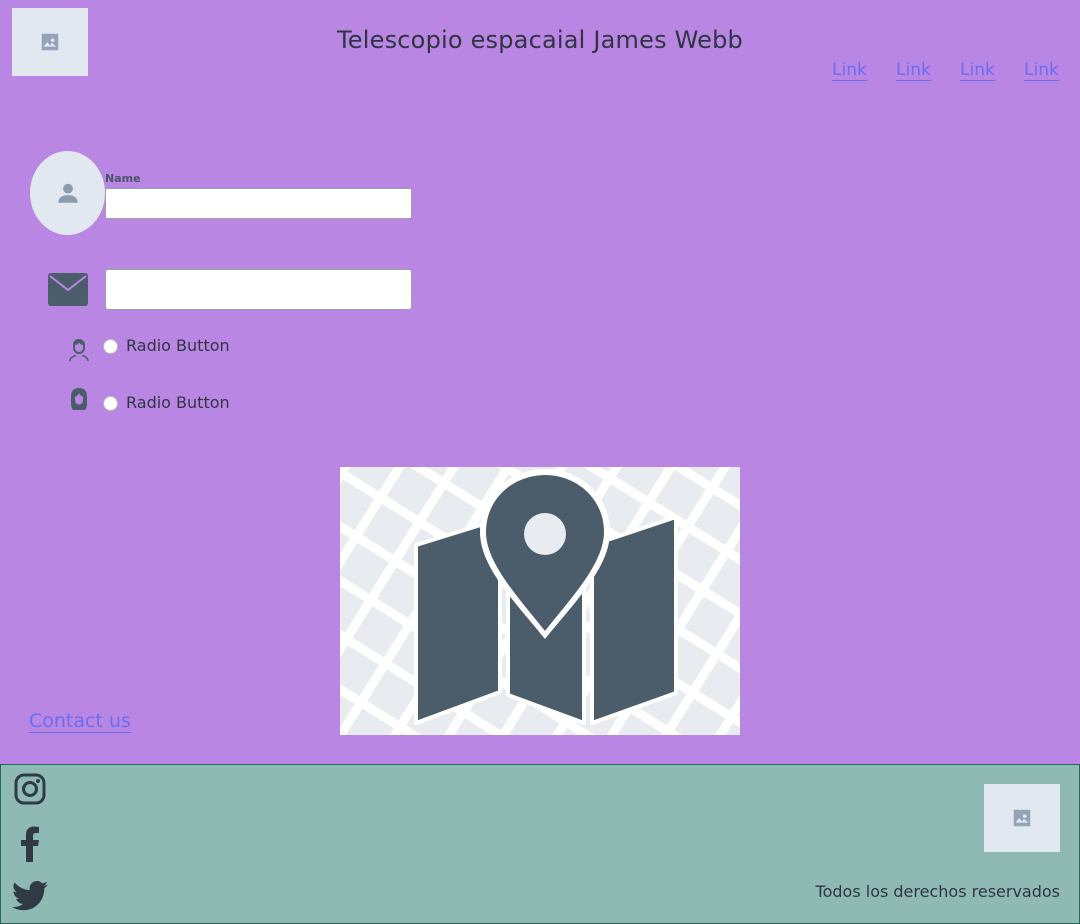 Image resolution: width=1080 pixels, height=924 pixels. I want to click on contact-us-link: Contact us, so click(80, 721).